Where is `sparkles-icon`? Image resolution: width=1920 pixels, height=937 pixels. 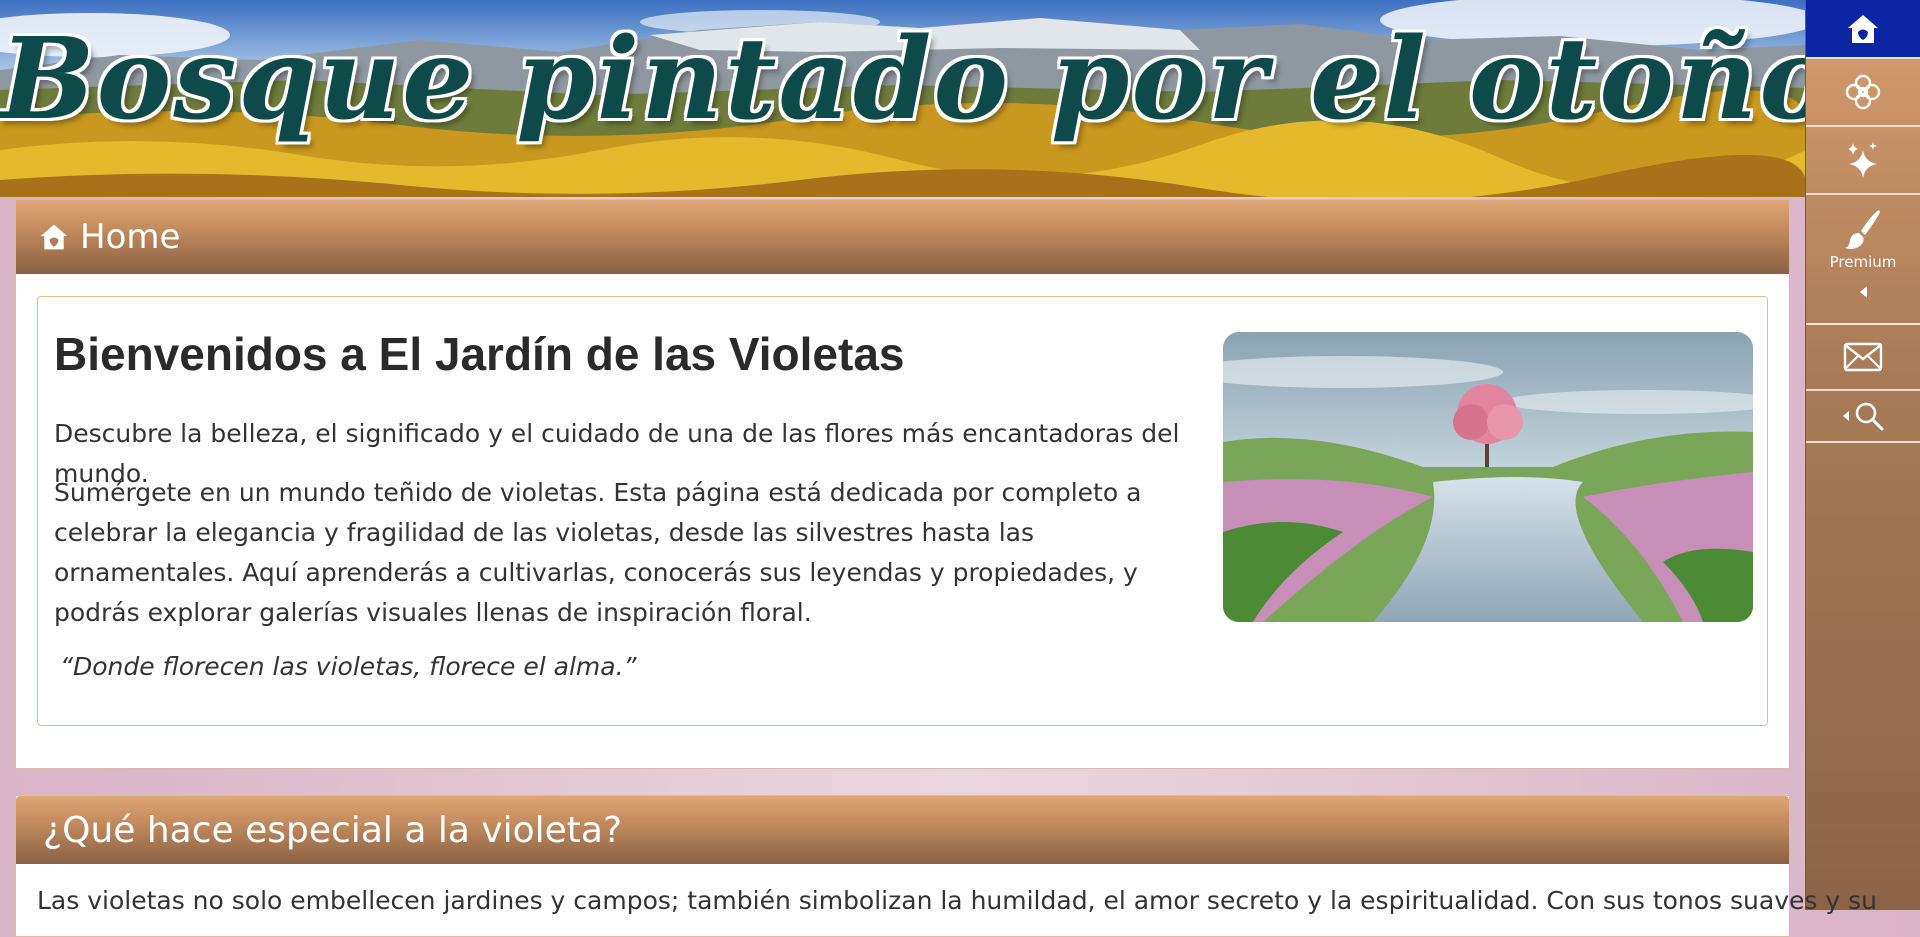
sparkles-icon is located at coordinates (1862, 160).